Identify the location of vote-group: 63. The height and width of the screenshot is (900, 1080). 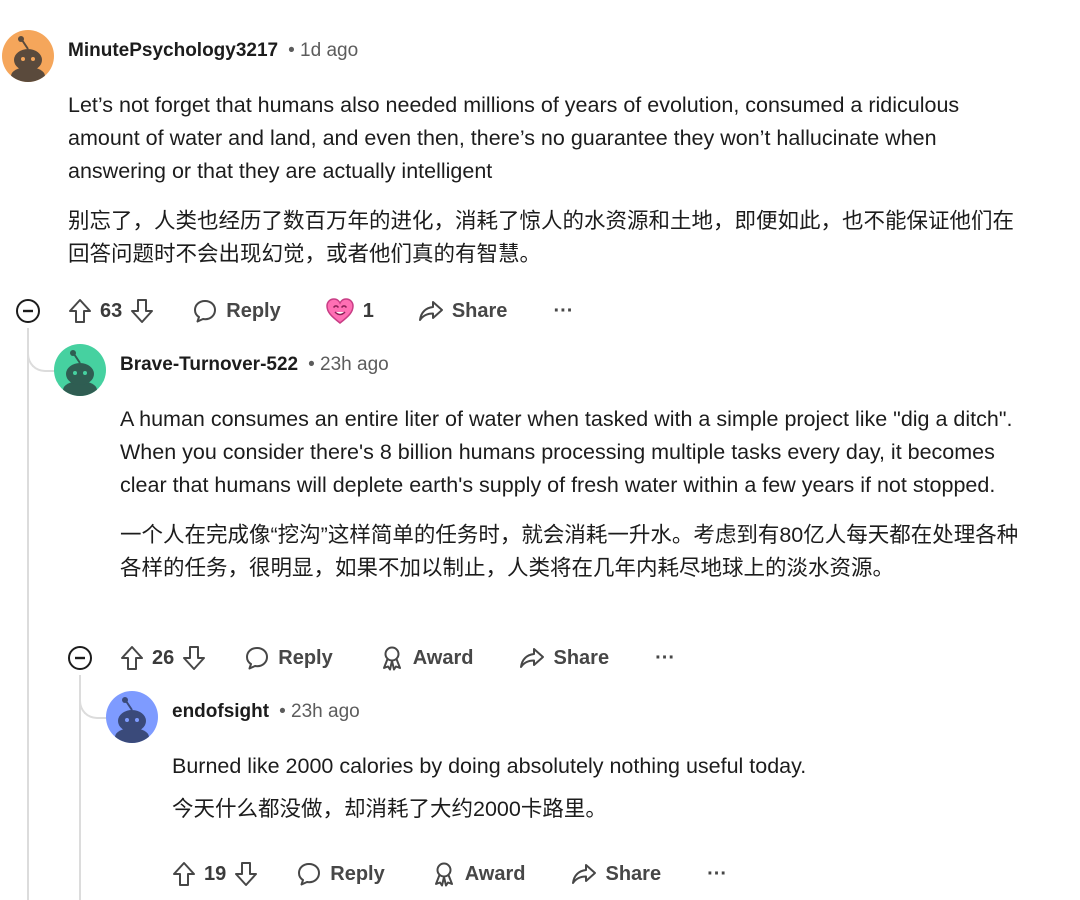
(111, 311).